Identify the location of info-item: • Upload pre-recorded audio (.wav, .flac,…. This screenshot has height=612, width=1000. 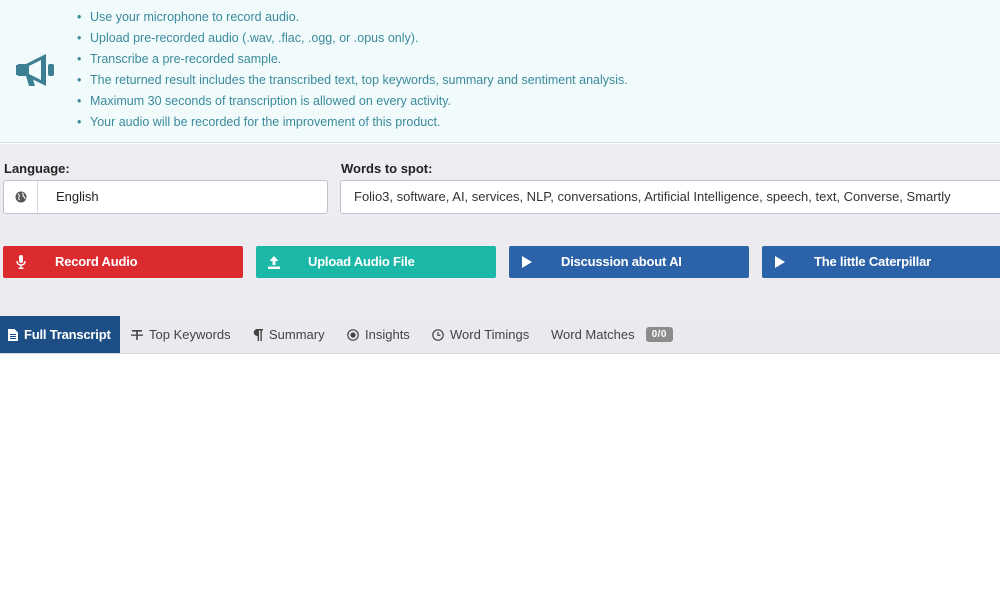
(248, 38).